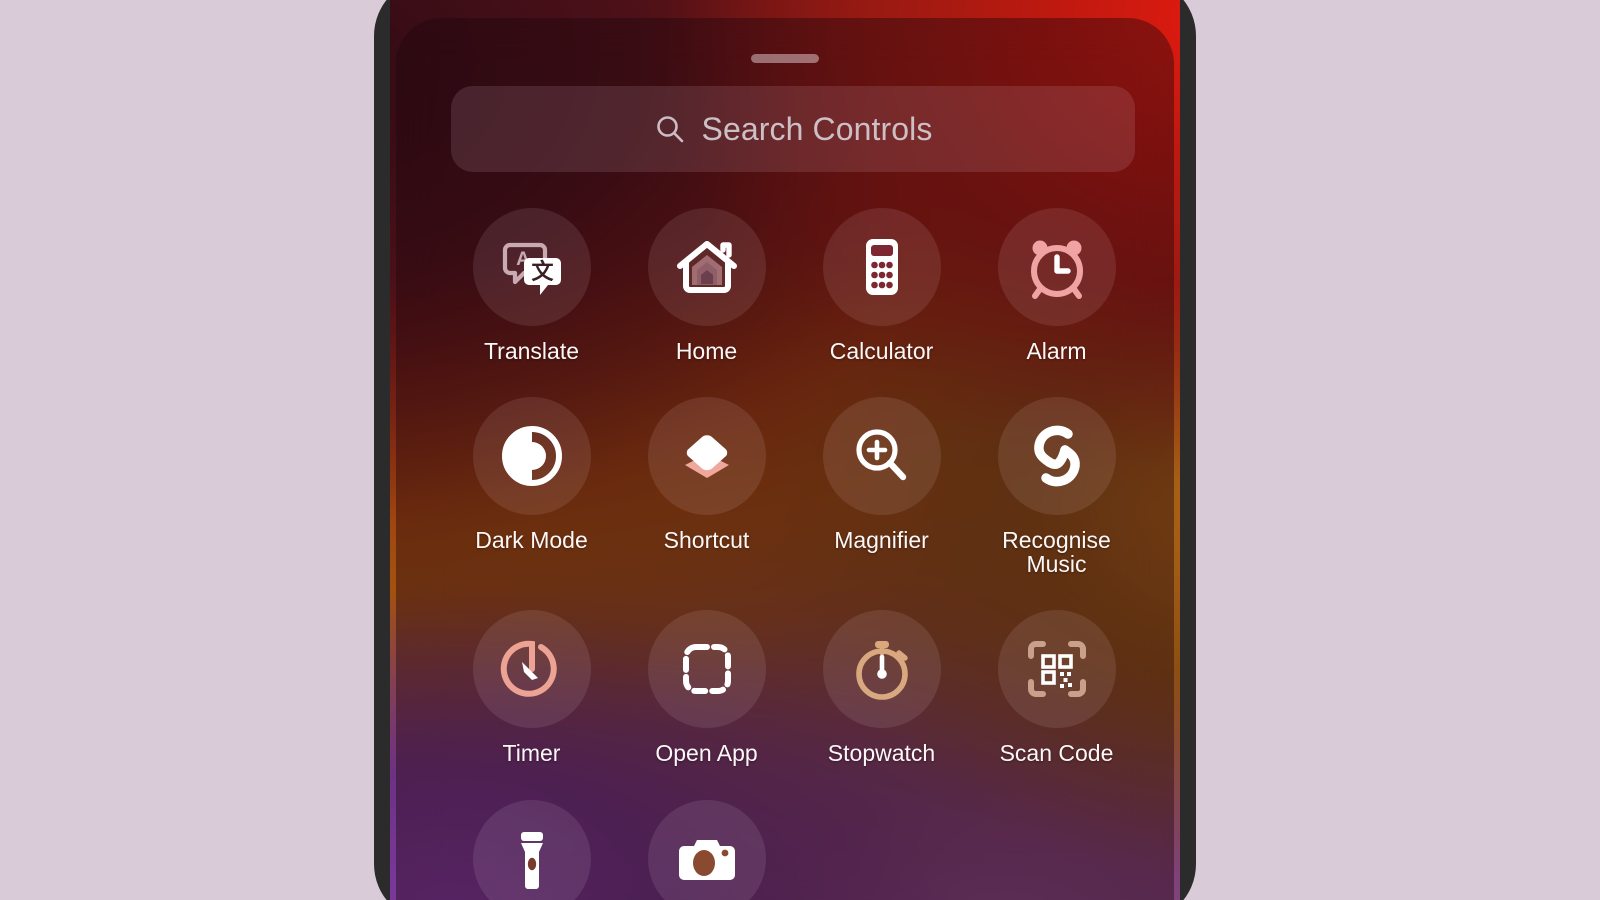  What do you see at coordinates (531, 753) in the screenshot?
I see `tile-label: Timer` at bounding box center [531, 753].